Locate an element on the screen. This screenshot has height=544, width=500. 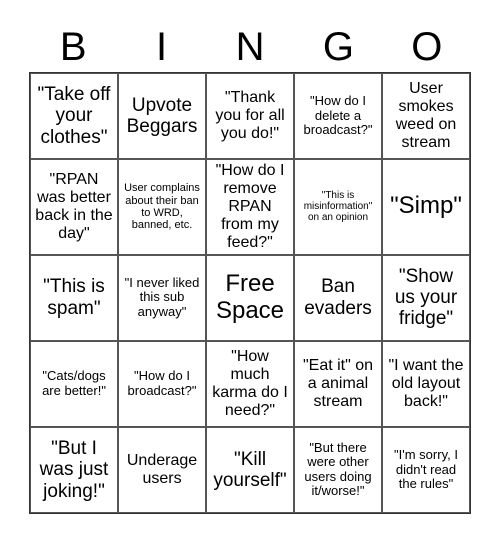
cell-text: "Take off your clothes" is located at coordinates (74, 116).